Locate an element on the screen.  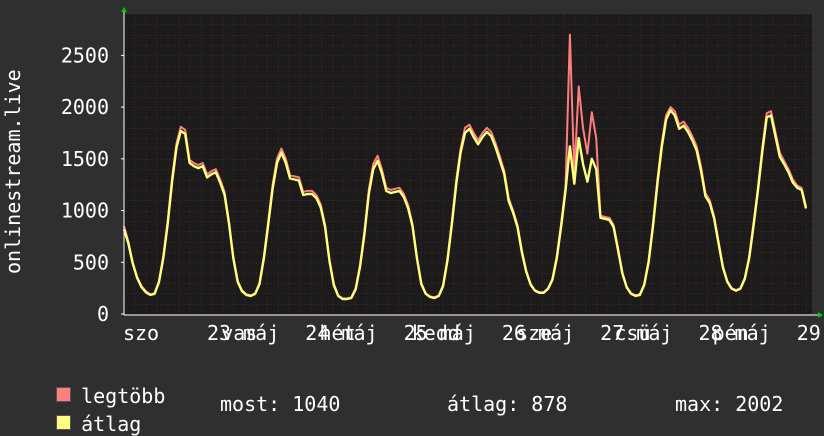
y-tick-label: 0 is located at coordinates (103, 314).